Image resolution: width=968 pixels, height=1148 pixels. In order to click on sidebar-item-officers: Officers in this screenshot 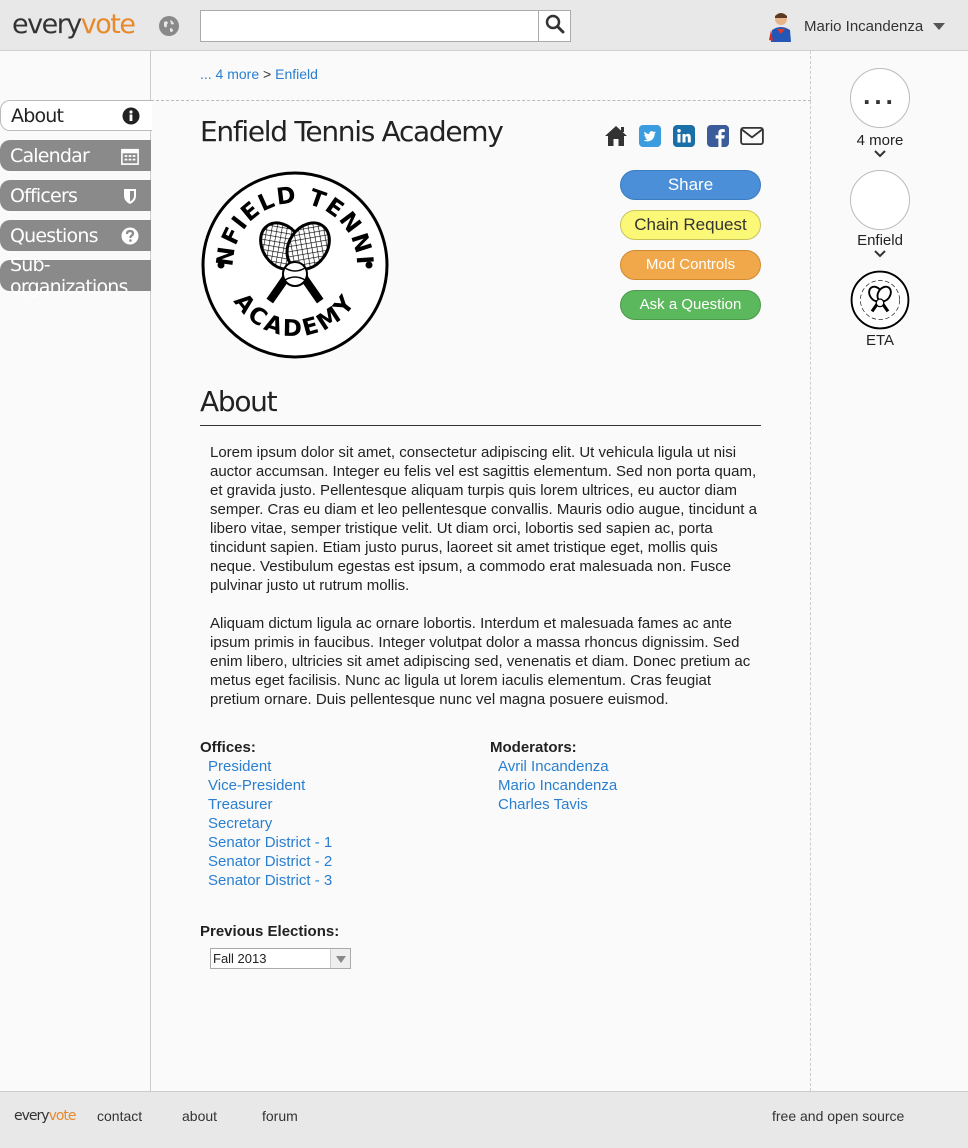, I will do `click(75, 195)`.